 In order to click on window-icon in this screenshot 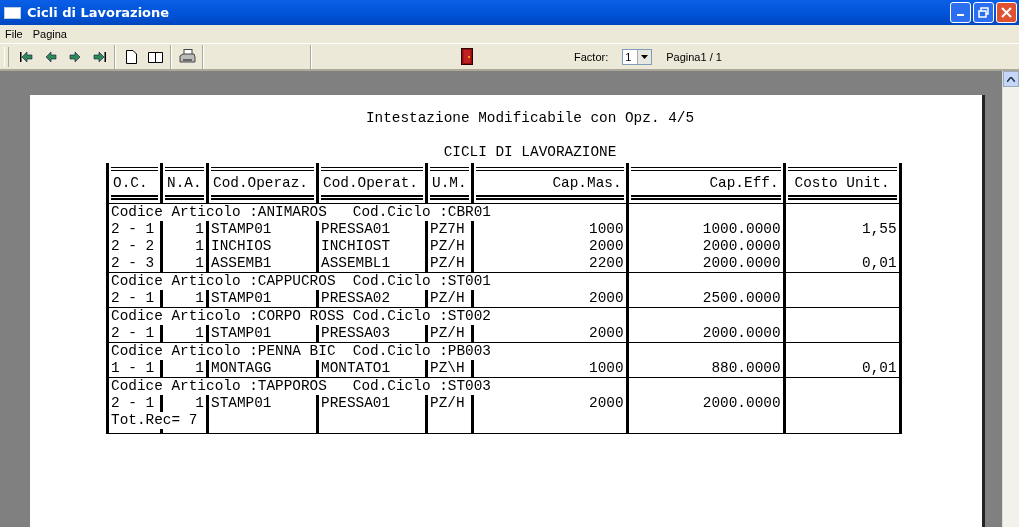, I will do `click(12, 12)`.